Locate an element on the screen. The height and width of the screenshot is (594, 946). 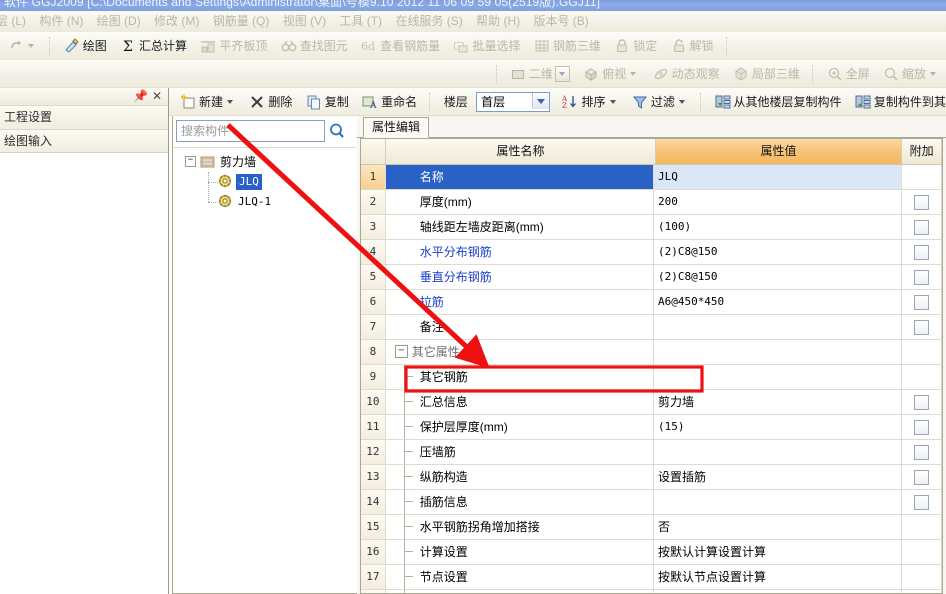
table-row: 6 拉筋 A6@450*450 is located at coordinates (651, 302).